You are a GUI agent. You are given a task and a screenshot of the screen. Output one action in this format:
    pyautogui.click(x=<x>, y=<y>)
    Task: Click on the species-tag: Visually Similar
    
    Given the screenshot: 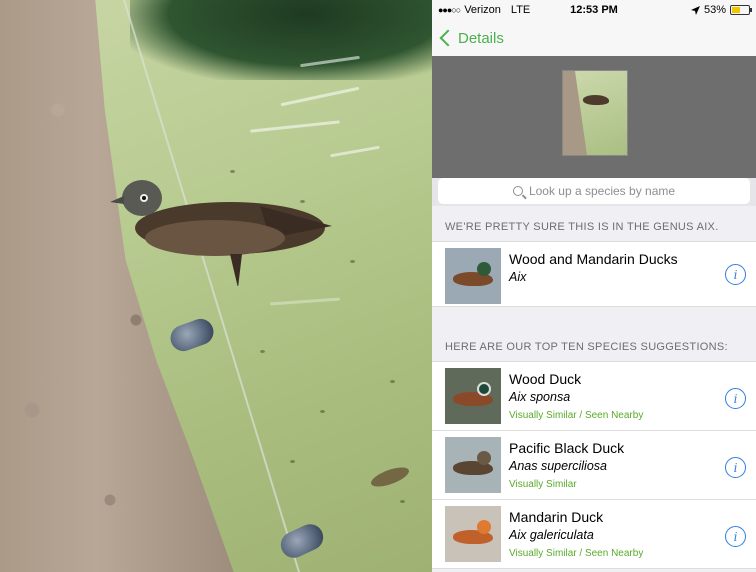 What is the action you would take?
    pyautogui.click(x=543, y=484)
    